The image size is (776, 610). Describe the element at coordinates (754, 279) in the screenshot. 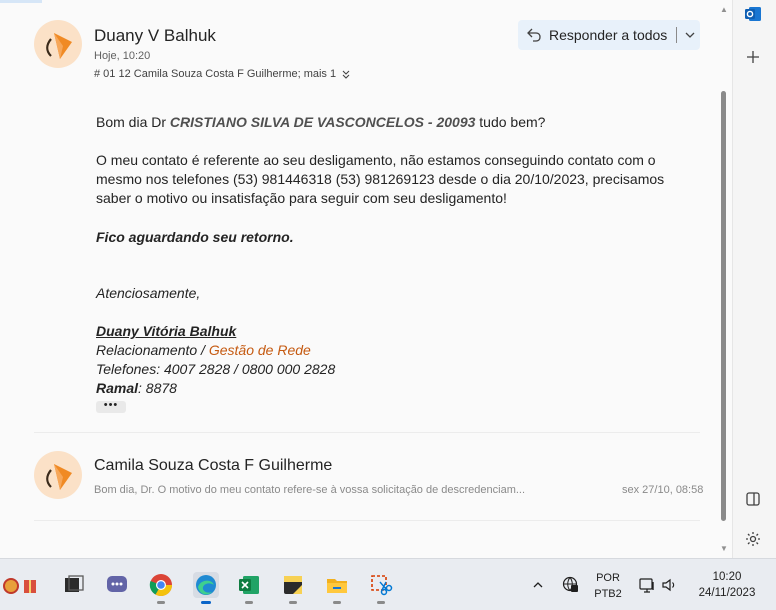

I see `right-rail` at that location.